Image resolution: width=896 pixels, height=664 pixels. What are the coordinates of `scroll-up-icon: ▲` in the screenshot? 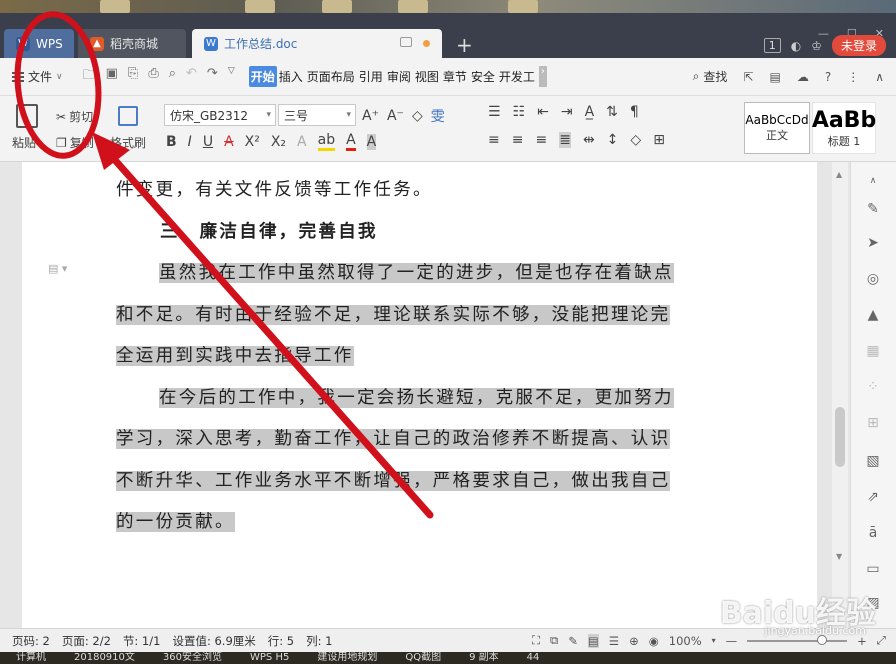 It's located at (839, 174).